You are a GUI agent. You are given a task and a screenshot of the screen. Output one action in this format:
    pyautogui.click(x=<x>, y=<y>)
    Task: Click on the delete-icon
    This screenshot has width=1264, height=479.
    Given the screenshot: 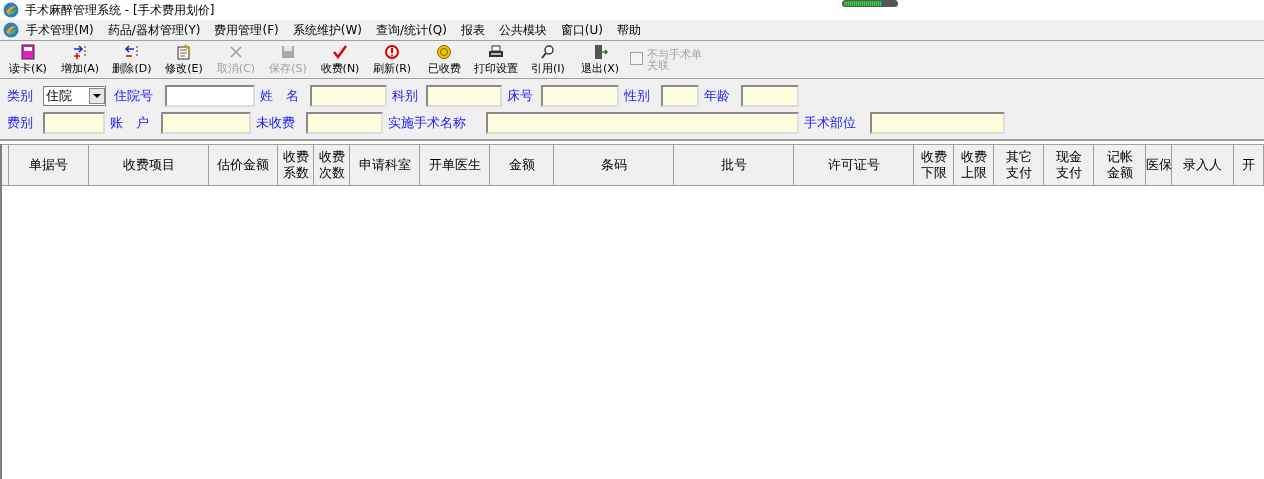 What is the action you would take?
    pyautogui.click(x=132, y=51)
    